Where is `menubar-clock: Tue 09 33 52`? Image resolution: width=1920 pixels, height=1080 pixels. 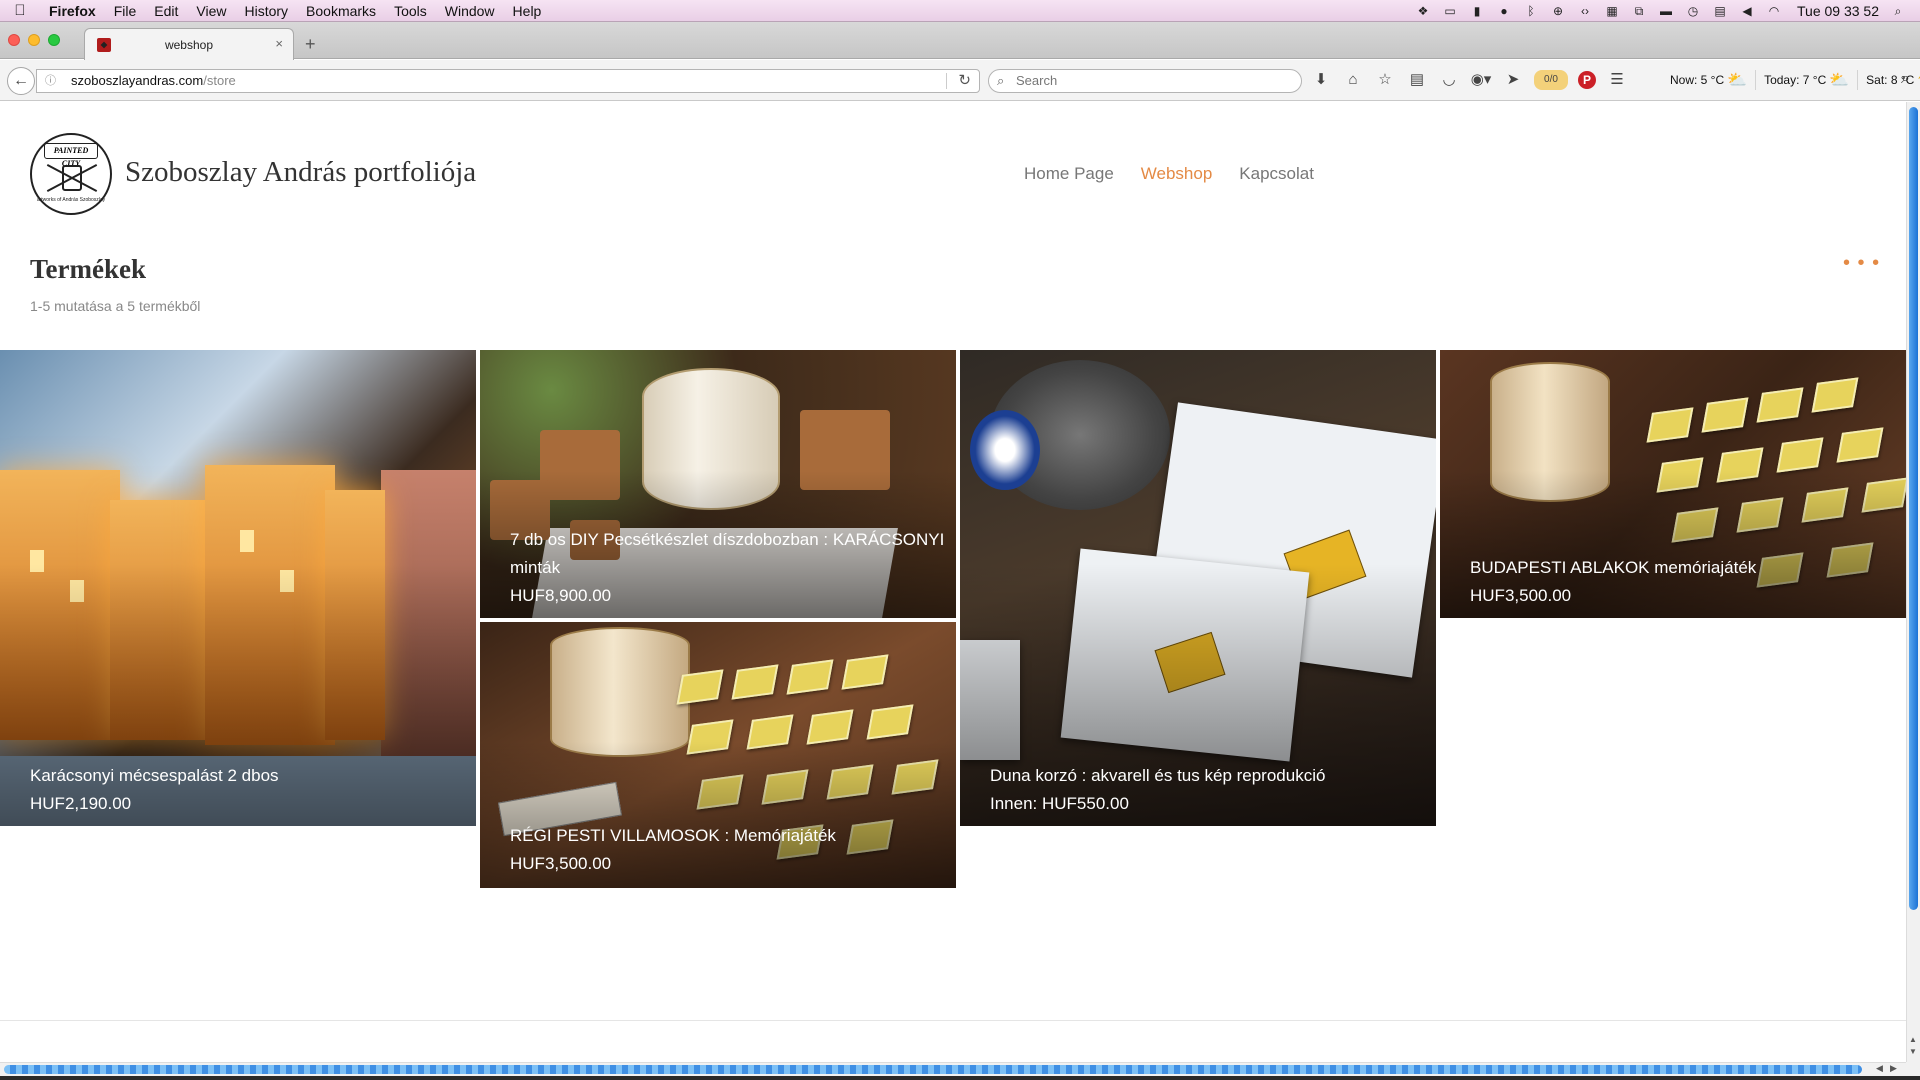
menubar-clock: Tue 09 33 52 is located at coordinates (1838, 11).